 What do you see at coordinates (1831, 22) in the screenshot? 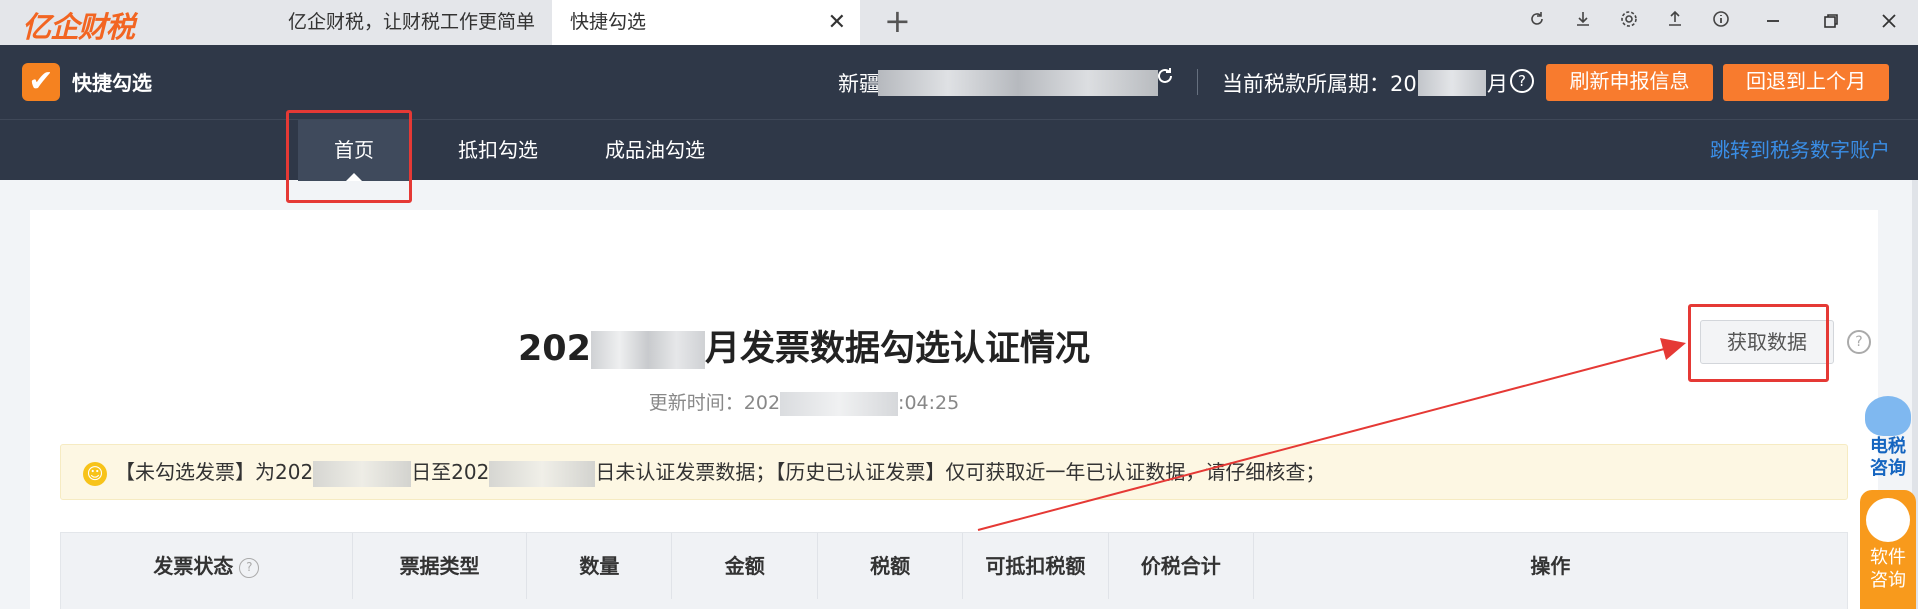
I see `restore-icon` at bounding box center [1831, 22].